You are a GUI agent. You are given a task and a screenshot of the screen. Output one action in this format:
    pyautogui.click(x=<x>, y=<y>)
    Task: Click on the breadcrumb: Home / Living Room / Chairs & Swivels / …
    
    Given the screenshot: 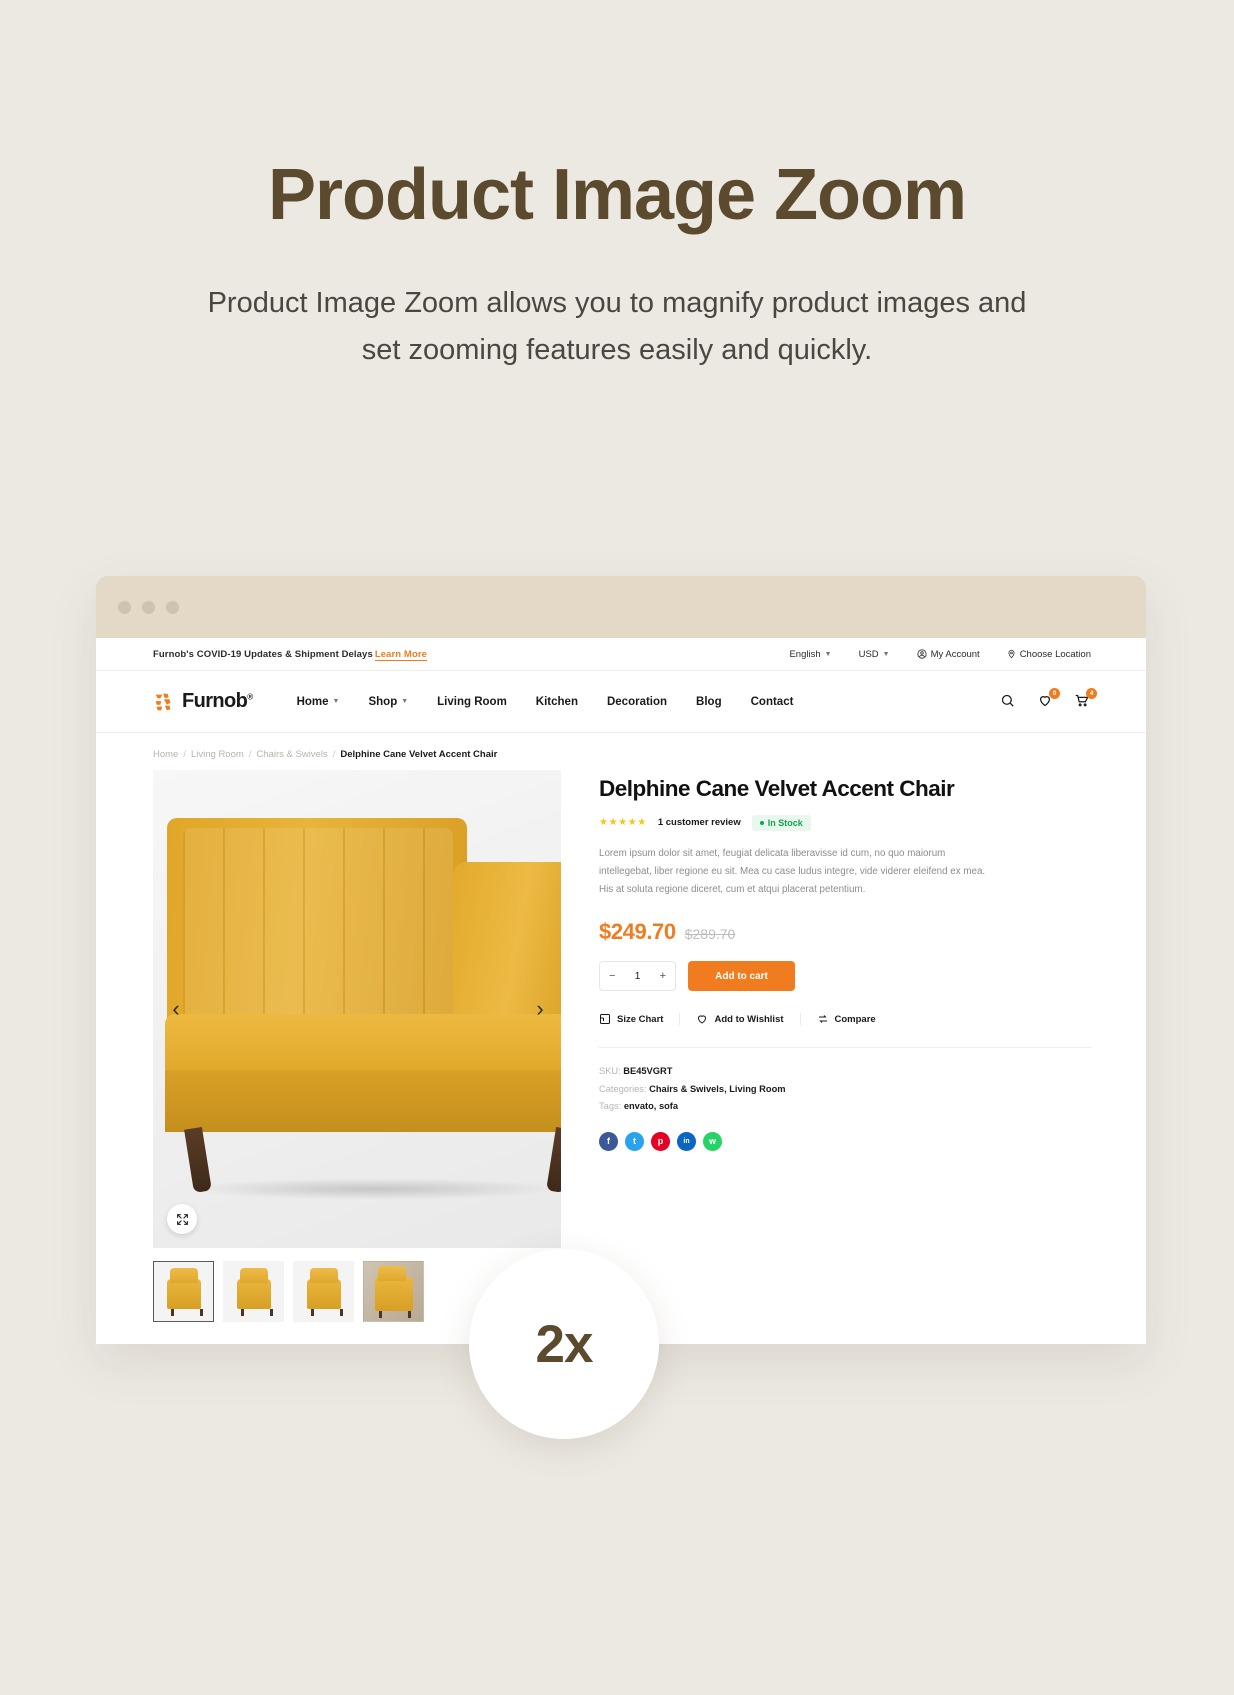 What is the action you would take?
    pyautogui.click(x=621, y=751)
    